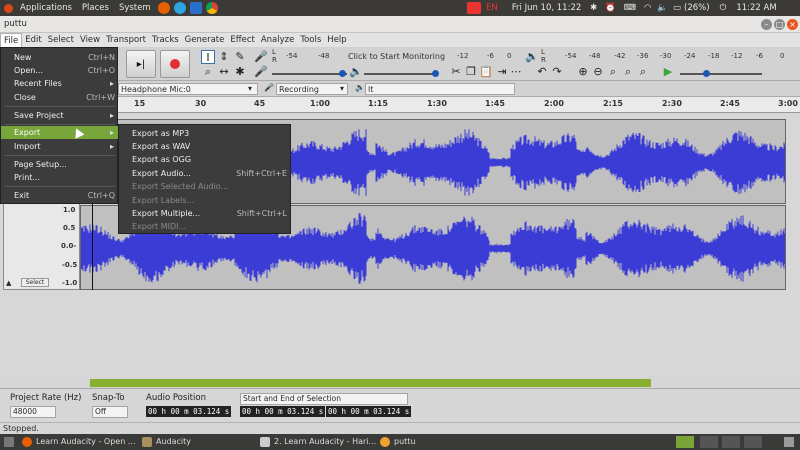  I want to click on ubuntu-logo-icon, so click(8, 8).